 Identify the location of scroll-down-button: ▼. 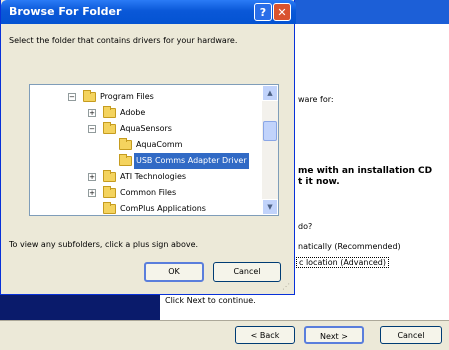
(270, 207).